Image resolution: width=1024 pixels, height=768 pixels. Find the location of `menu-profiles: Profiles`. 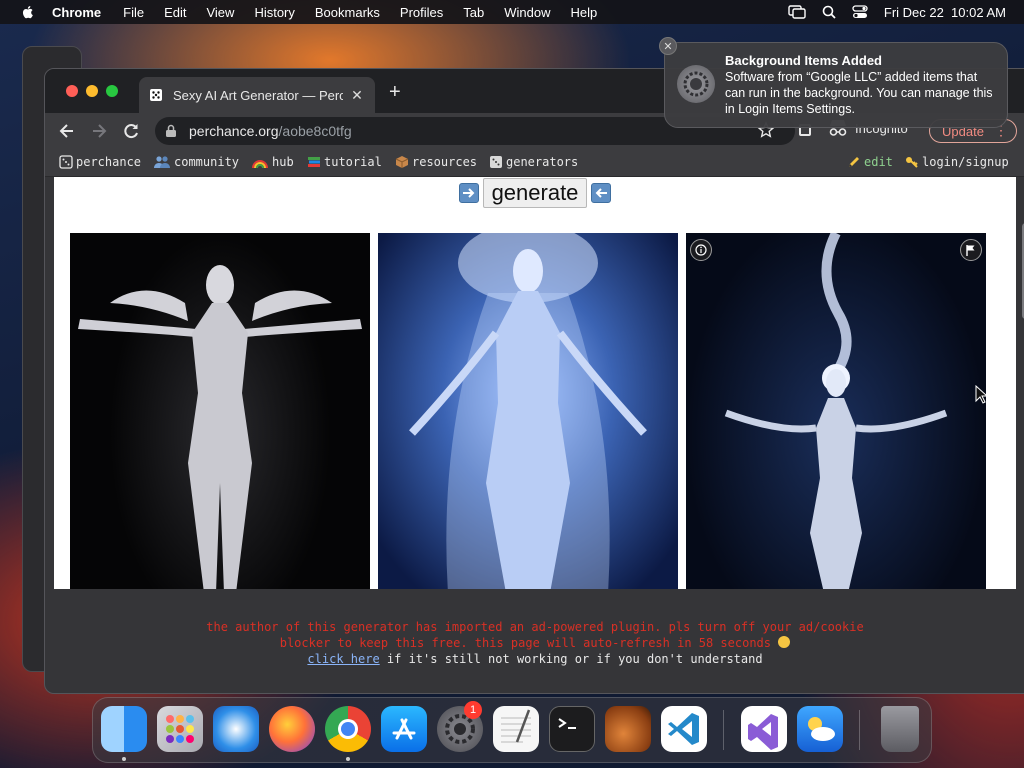

menu-profiles: Profiles is located at coordinates (421, 12).